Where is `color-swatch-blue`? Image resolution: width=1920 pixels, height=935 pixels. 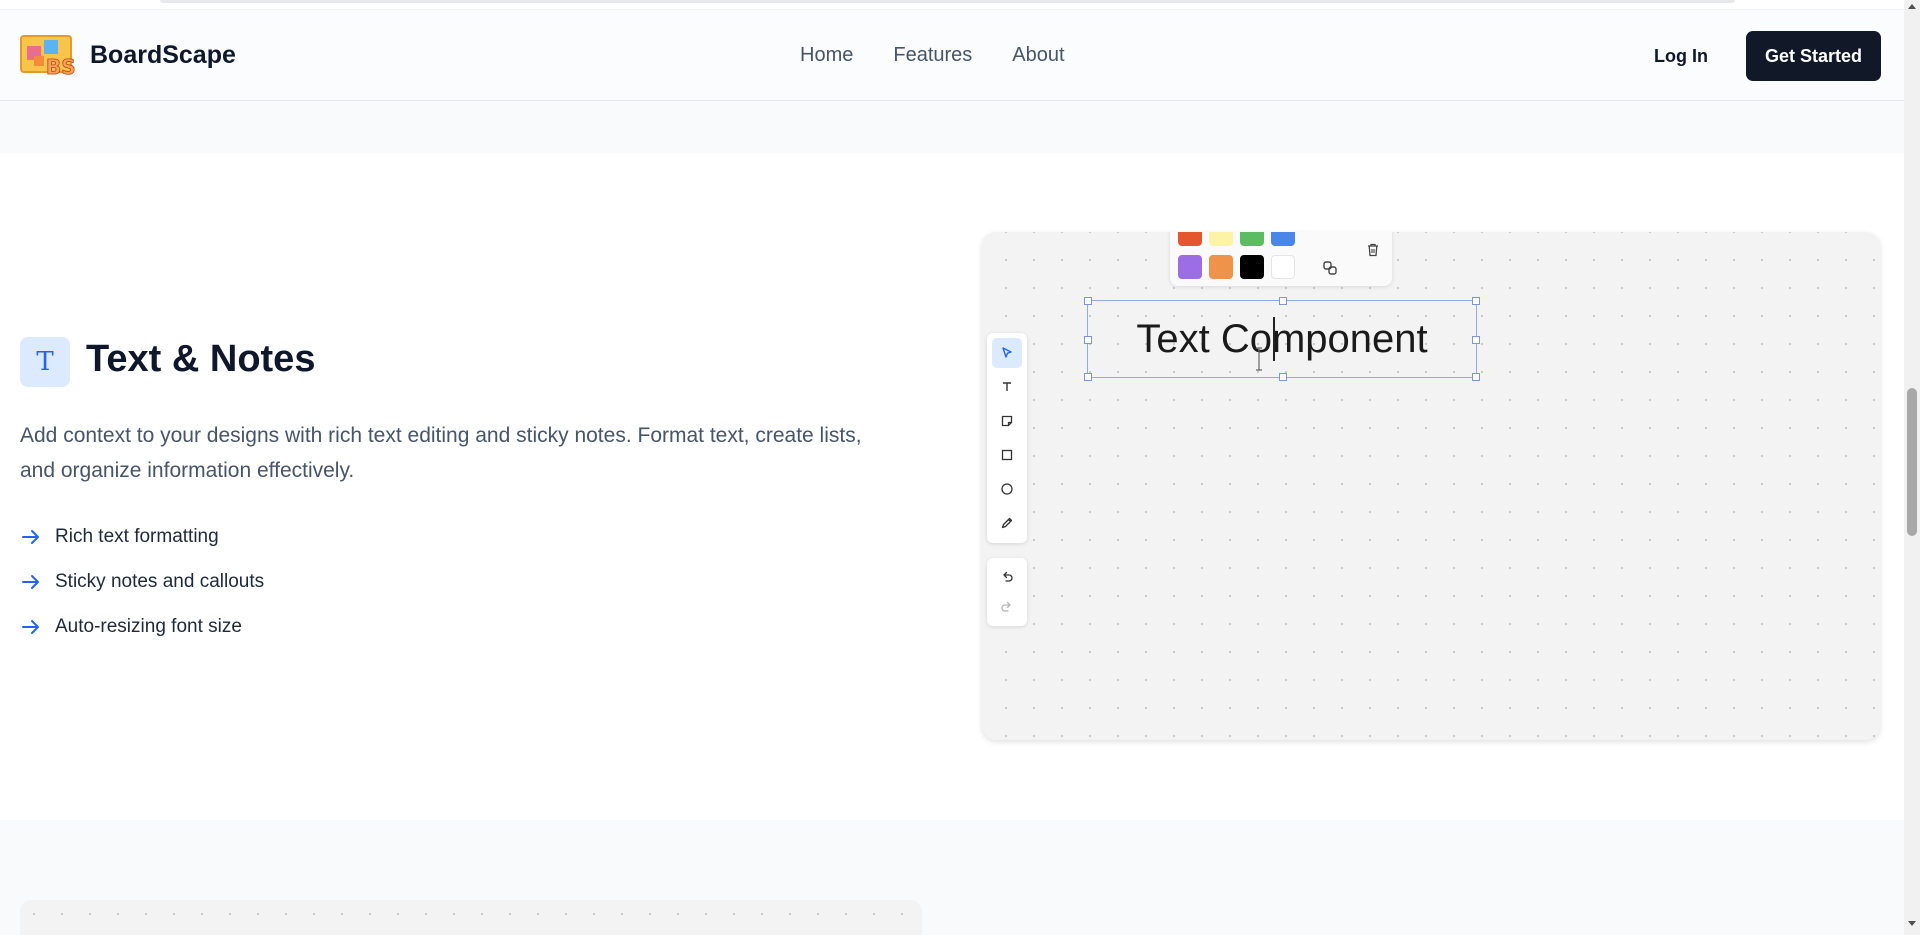 color-swatch-blue is located at coordinates (1283, 239).